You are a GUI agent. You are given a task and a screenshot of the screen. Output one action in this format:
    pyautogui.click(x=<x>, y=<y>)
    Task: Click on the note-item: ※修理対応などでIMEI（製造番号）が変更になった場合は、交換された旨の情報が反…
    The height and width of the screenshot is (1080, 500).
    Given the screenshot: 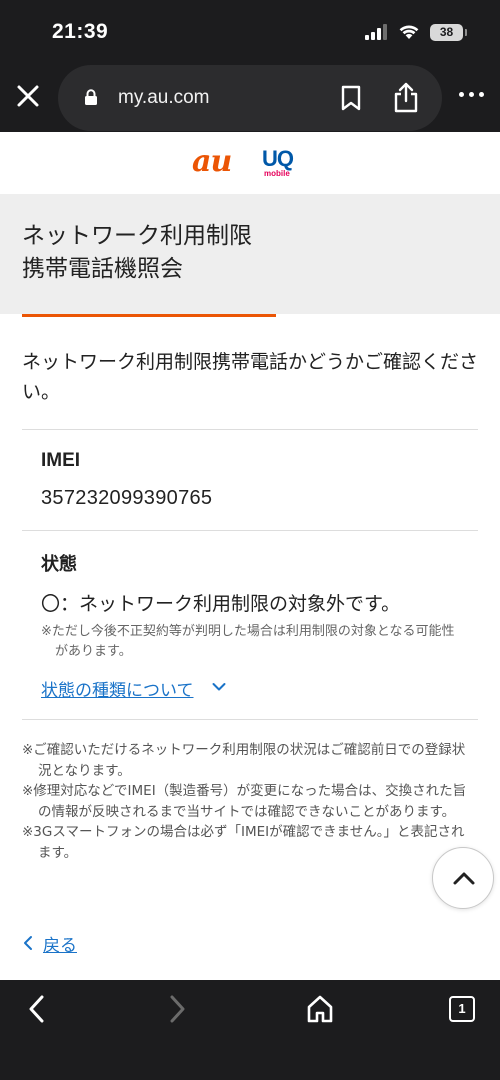 What is the action you would take?
    pyautogui.click(x=244, y=801)
    